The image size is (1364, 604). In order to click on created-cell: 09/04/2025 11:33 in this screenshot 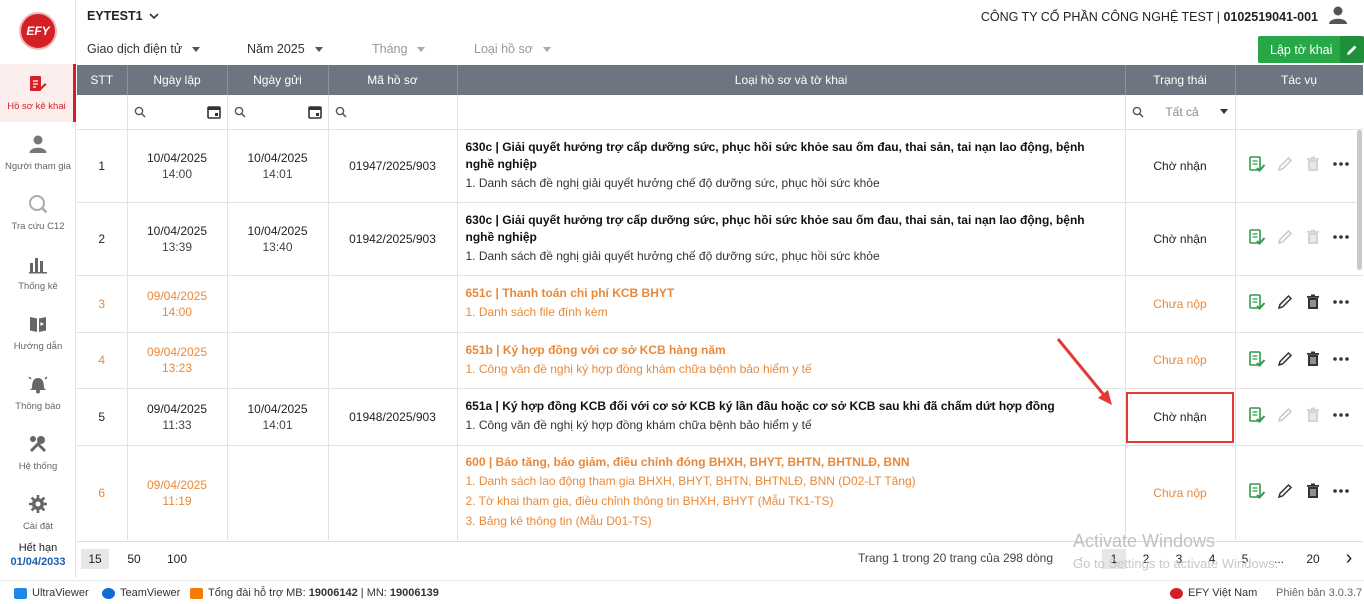, I will do `click(177, 417)`.